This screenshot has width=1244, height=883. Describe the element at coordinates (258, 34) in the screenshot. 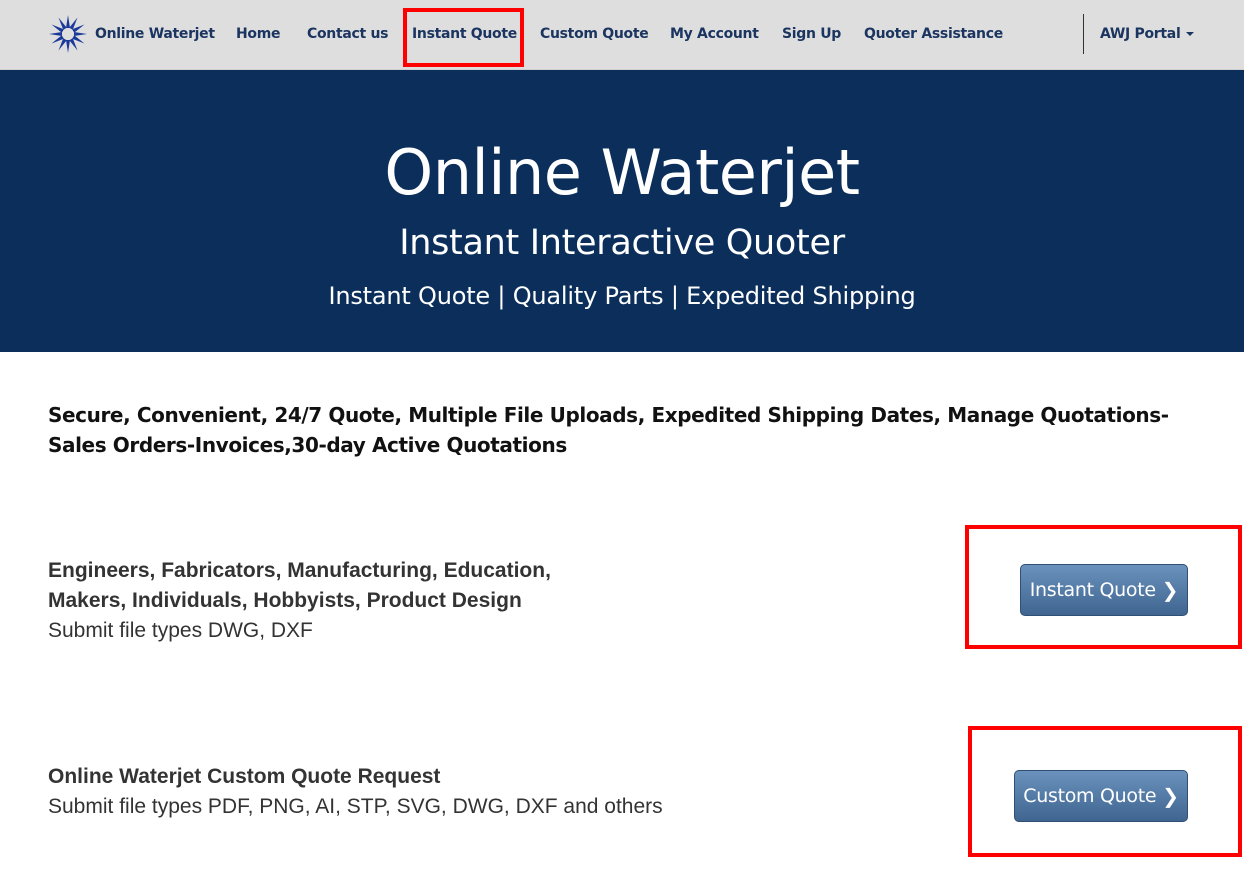

I see `nav-home: Home` at that location.